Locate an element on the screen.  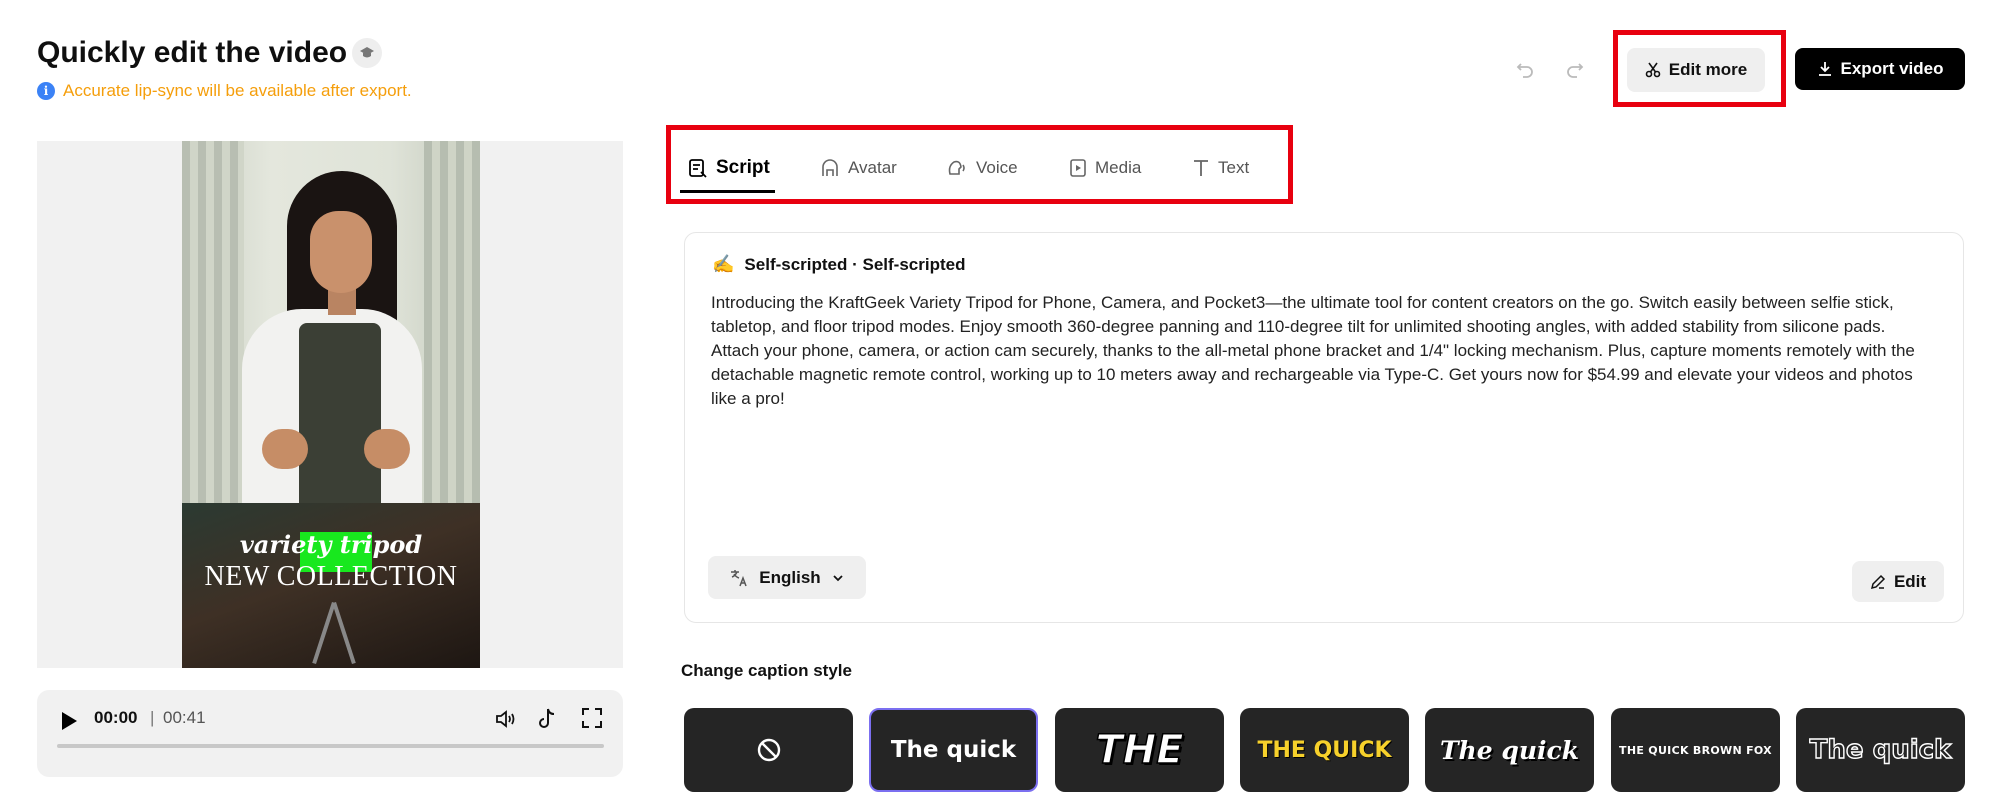
export-video-button: Export video is located at coordinates (1880, 69).